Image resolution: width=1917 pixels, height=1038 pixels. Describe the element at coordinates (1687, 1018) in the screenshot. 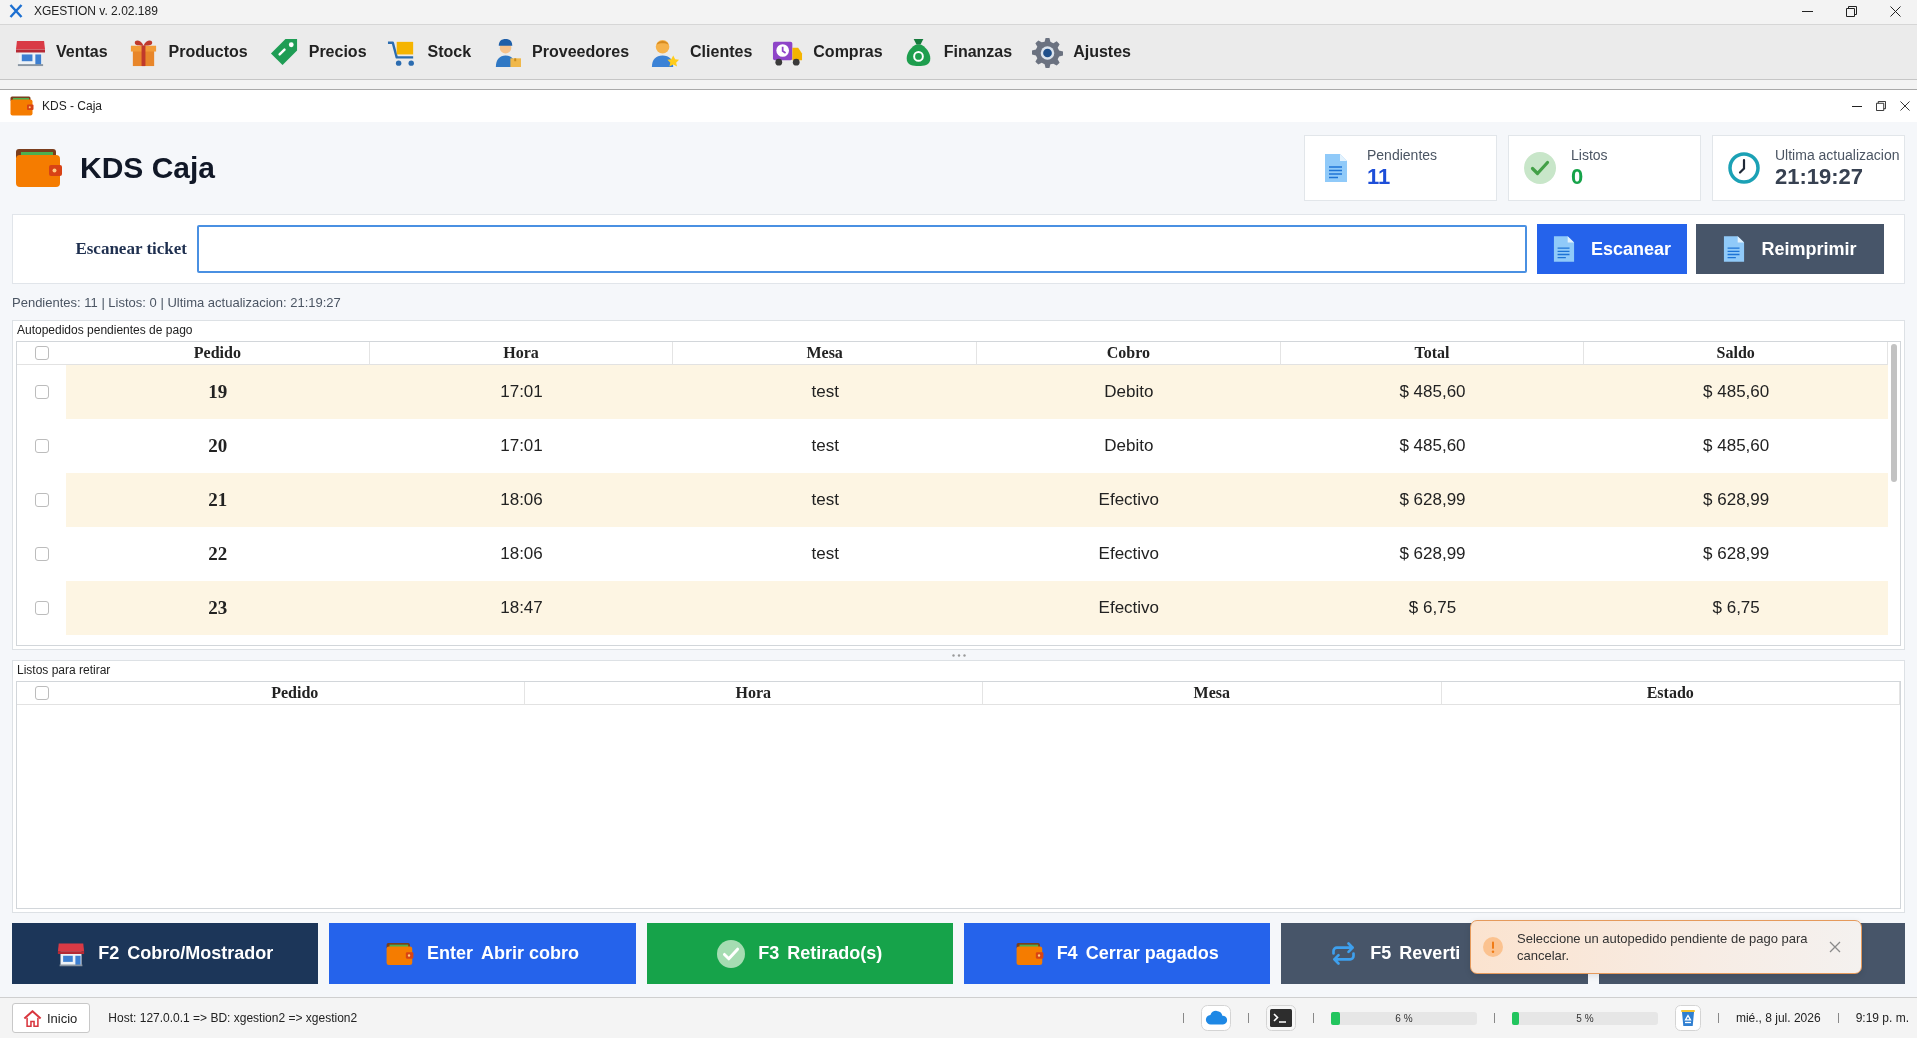

I see `recycle-bin-icon` at that location.